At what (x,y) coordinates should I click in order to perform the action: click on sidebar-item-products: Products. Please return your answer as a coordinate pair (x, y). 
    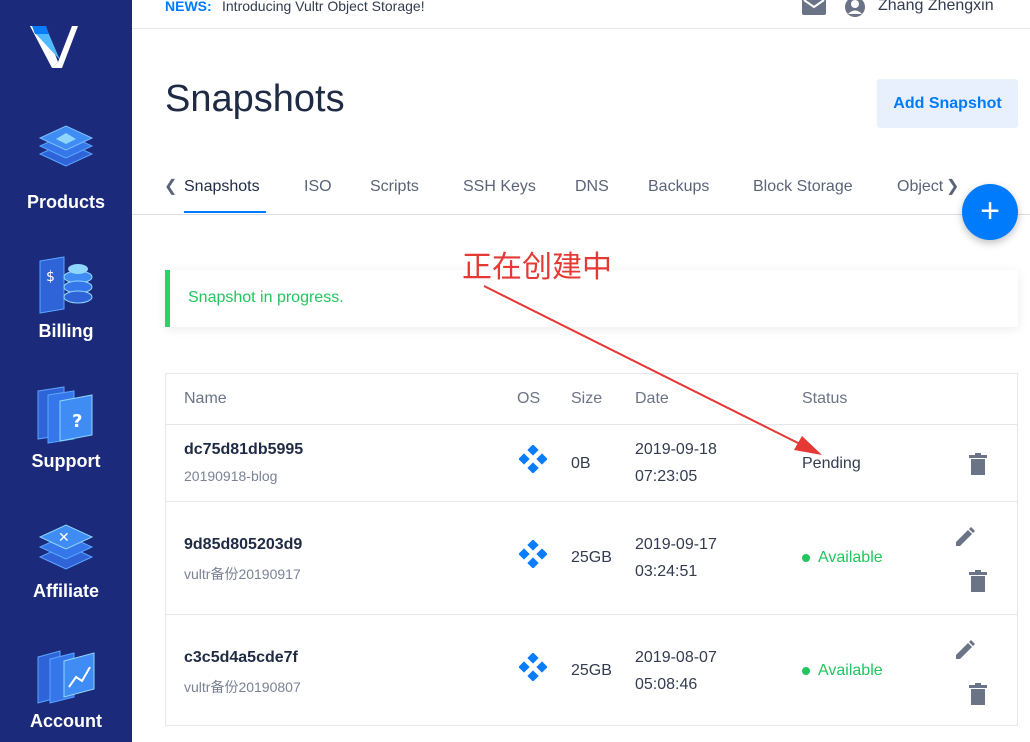
    Looking at the image, I should click on (66, 167).